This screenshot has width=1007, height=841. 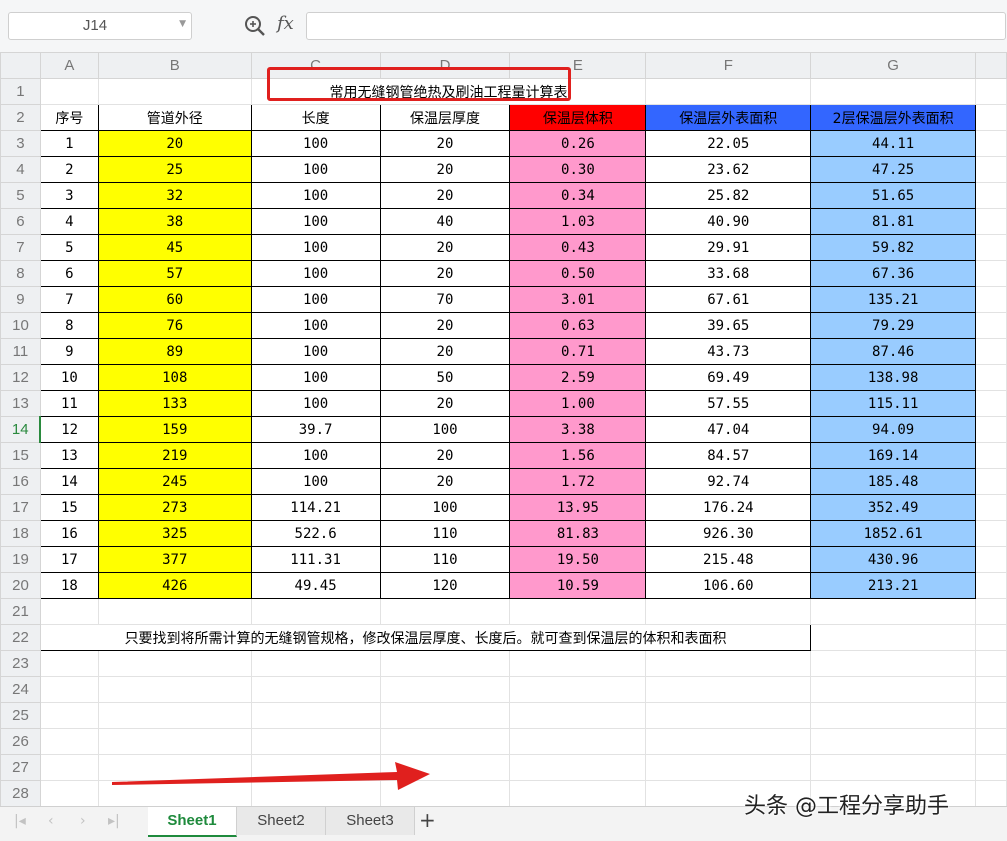 What do you see at coordinates (893, 195) in the screenshot?
I see `data-cell: 51.65` at bounding box center [893, 195].